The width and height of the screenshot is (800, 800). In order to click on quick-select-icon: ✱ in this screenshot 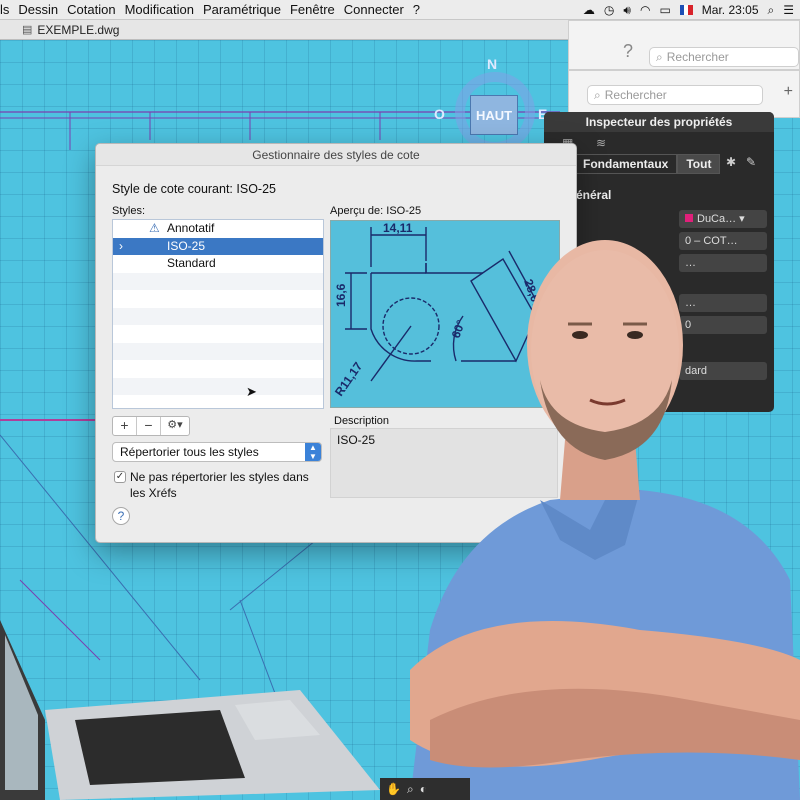, I will do `click(731, 162)`.